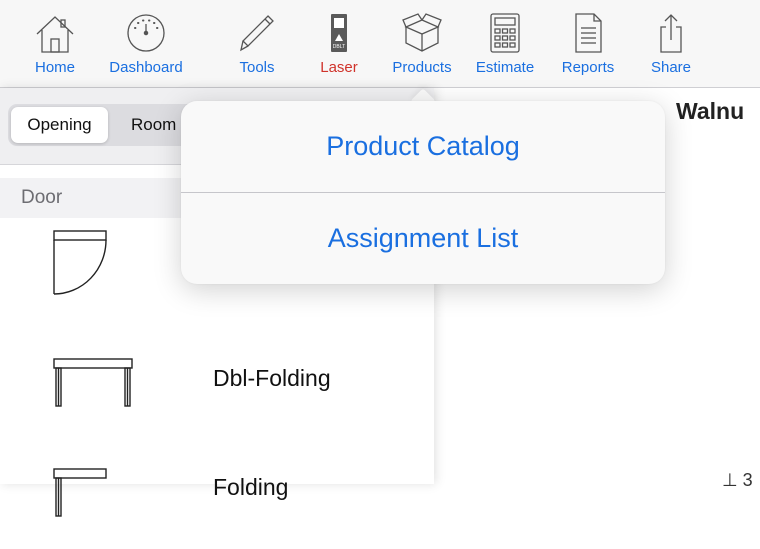  Describe the element at coordinates (257, 67) in the screenshot. I see `toolbar-tools-label: Tools` at that location.